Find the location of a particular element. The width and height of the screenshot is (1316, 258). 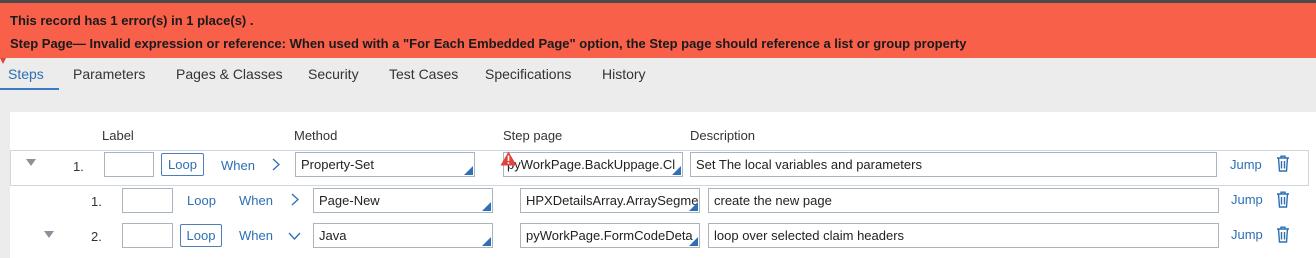

tab-test-cases: Test Cases is located at coordinates (423, 74).